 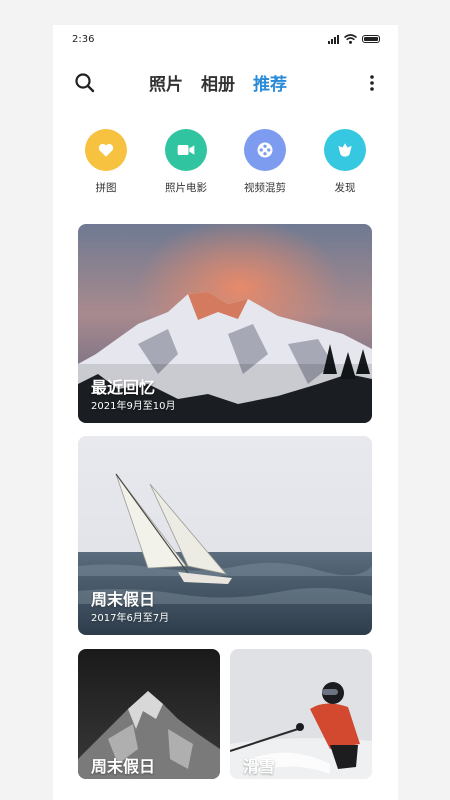 What do you see at coordinates (166, 82) in the screenshot?
I see `tab-photos: 照片` at bounding box center [166, 82].